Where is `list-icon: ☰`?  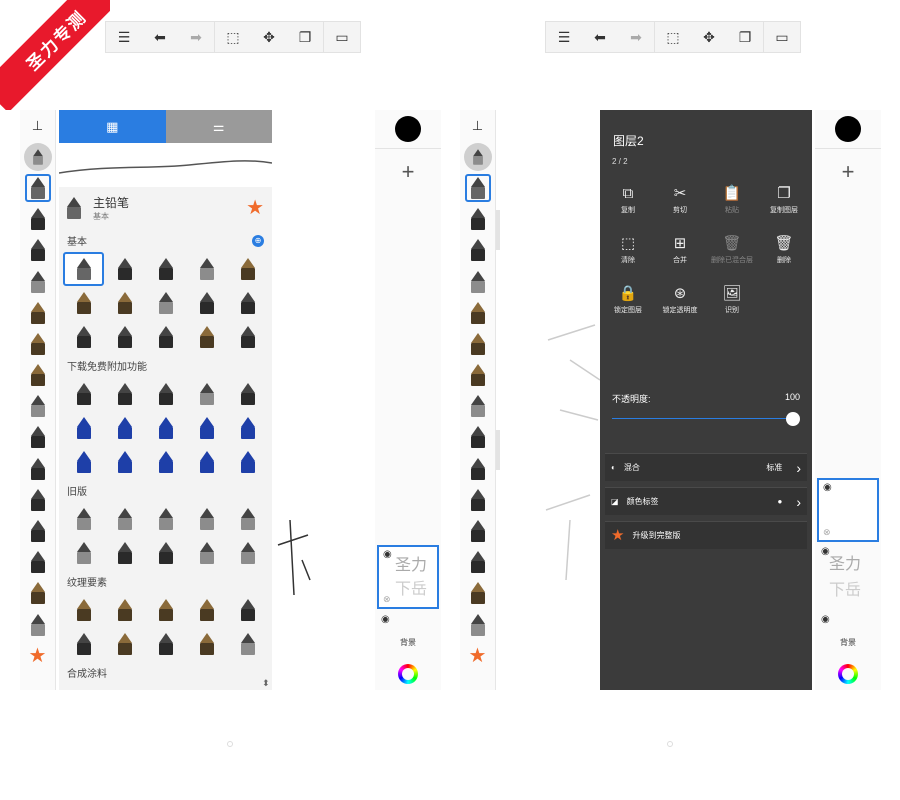 list-icon: ☰ is located at coordinates (124, 37).